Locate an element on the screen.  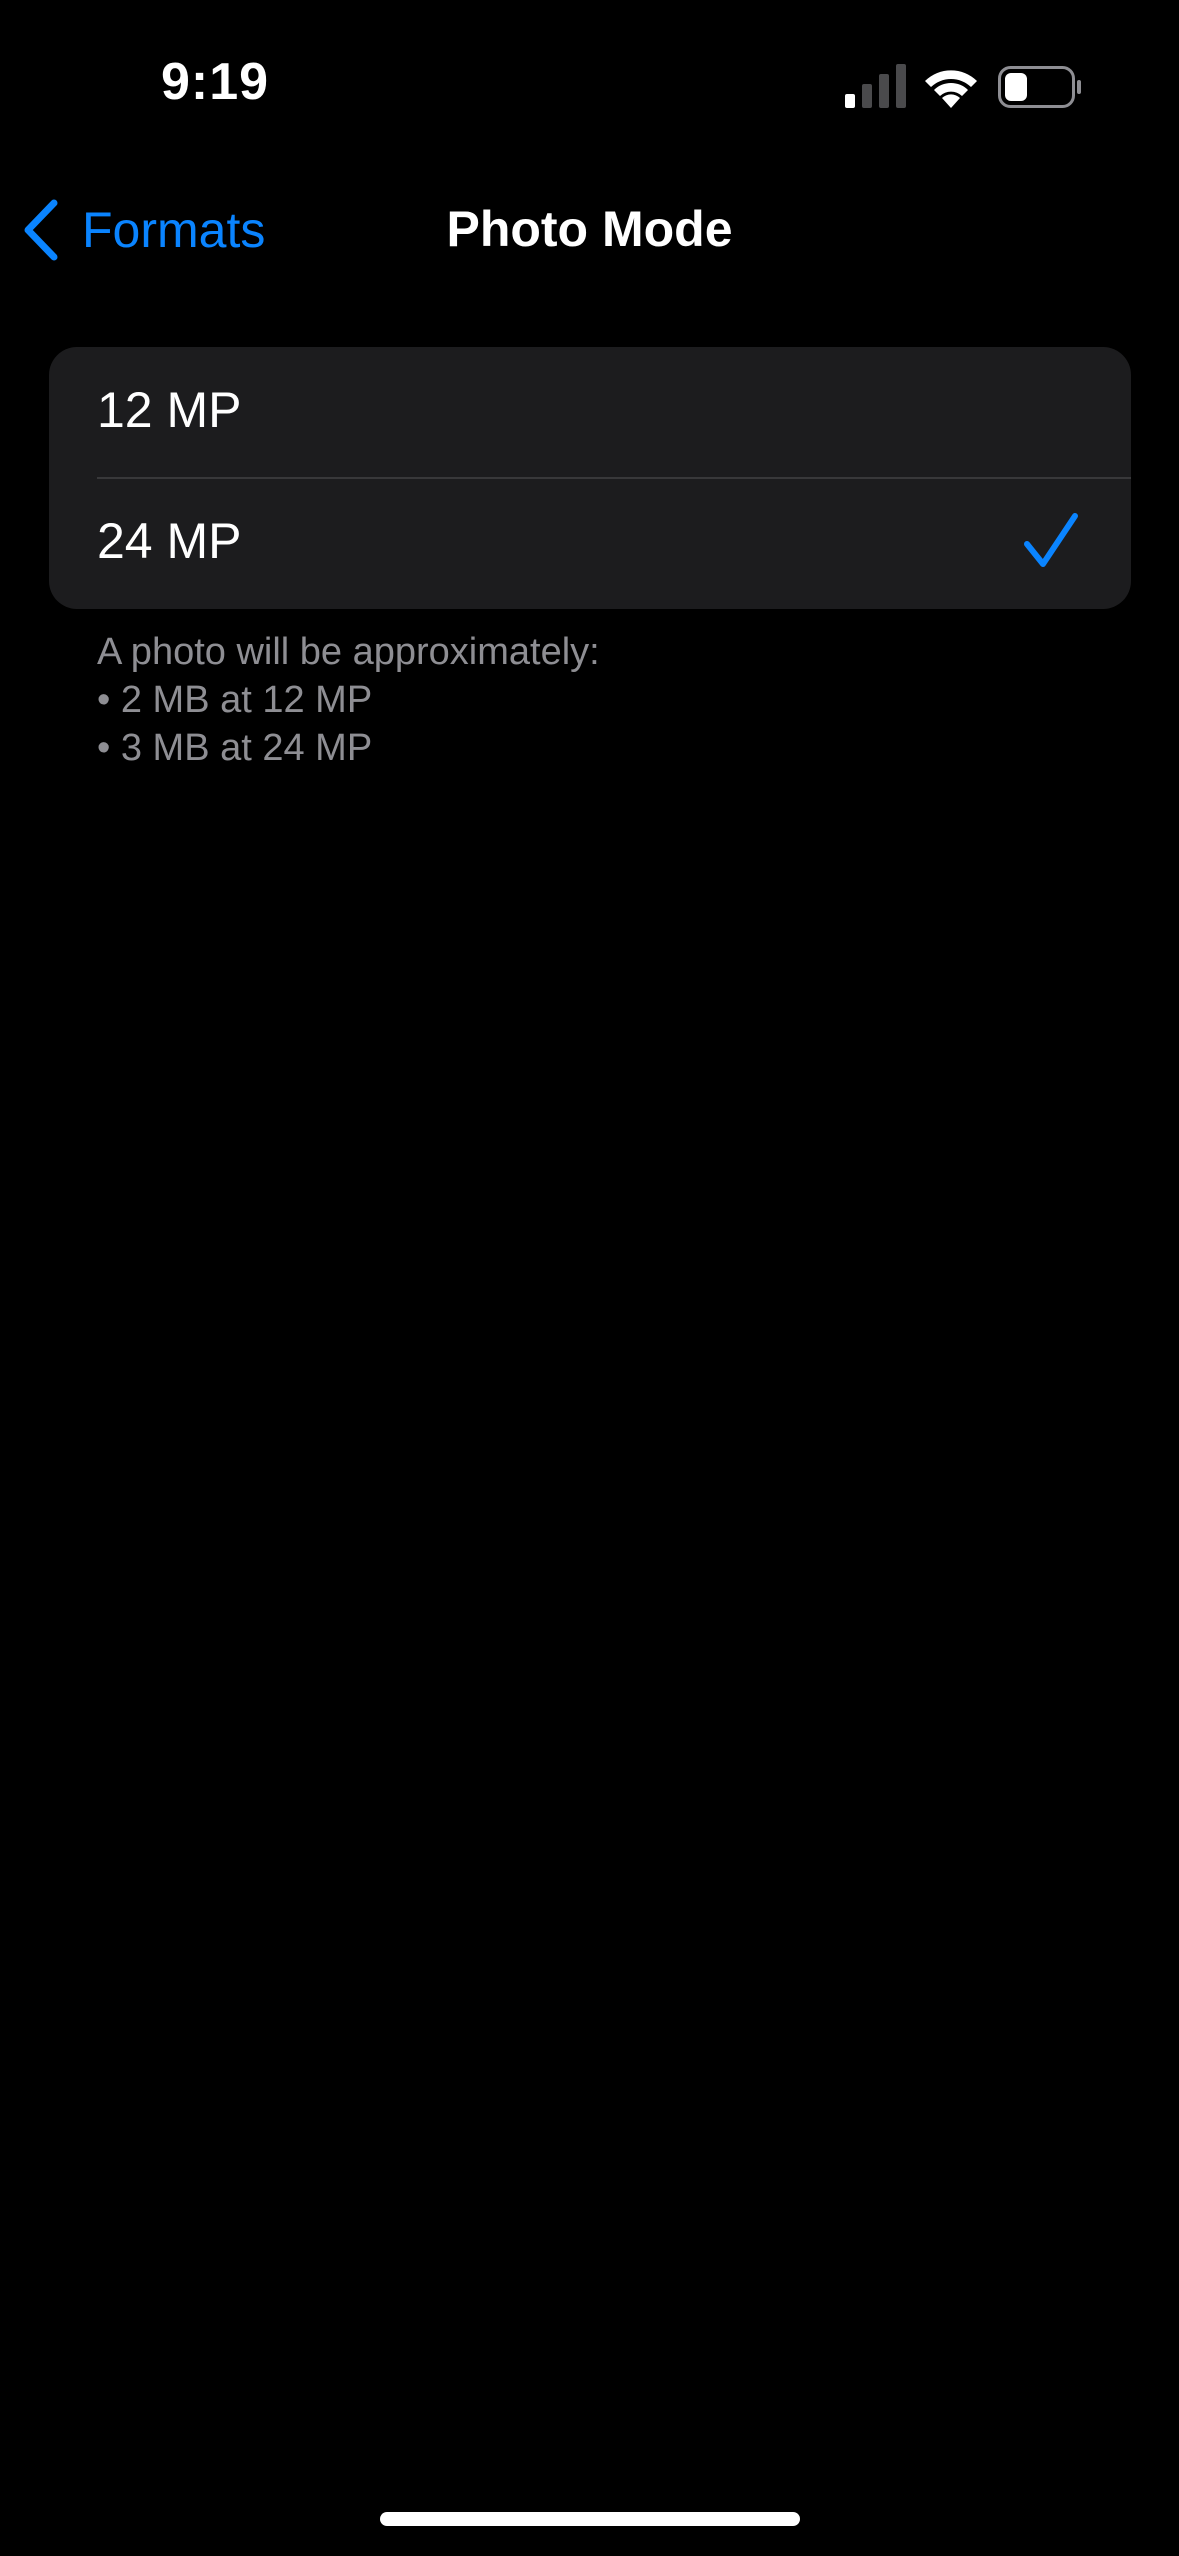
footer-intro: A photo will be approximately: is located at coordinates (348, 652).